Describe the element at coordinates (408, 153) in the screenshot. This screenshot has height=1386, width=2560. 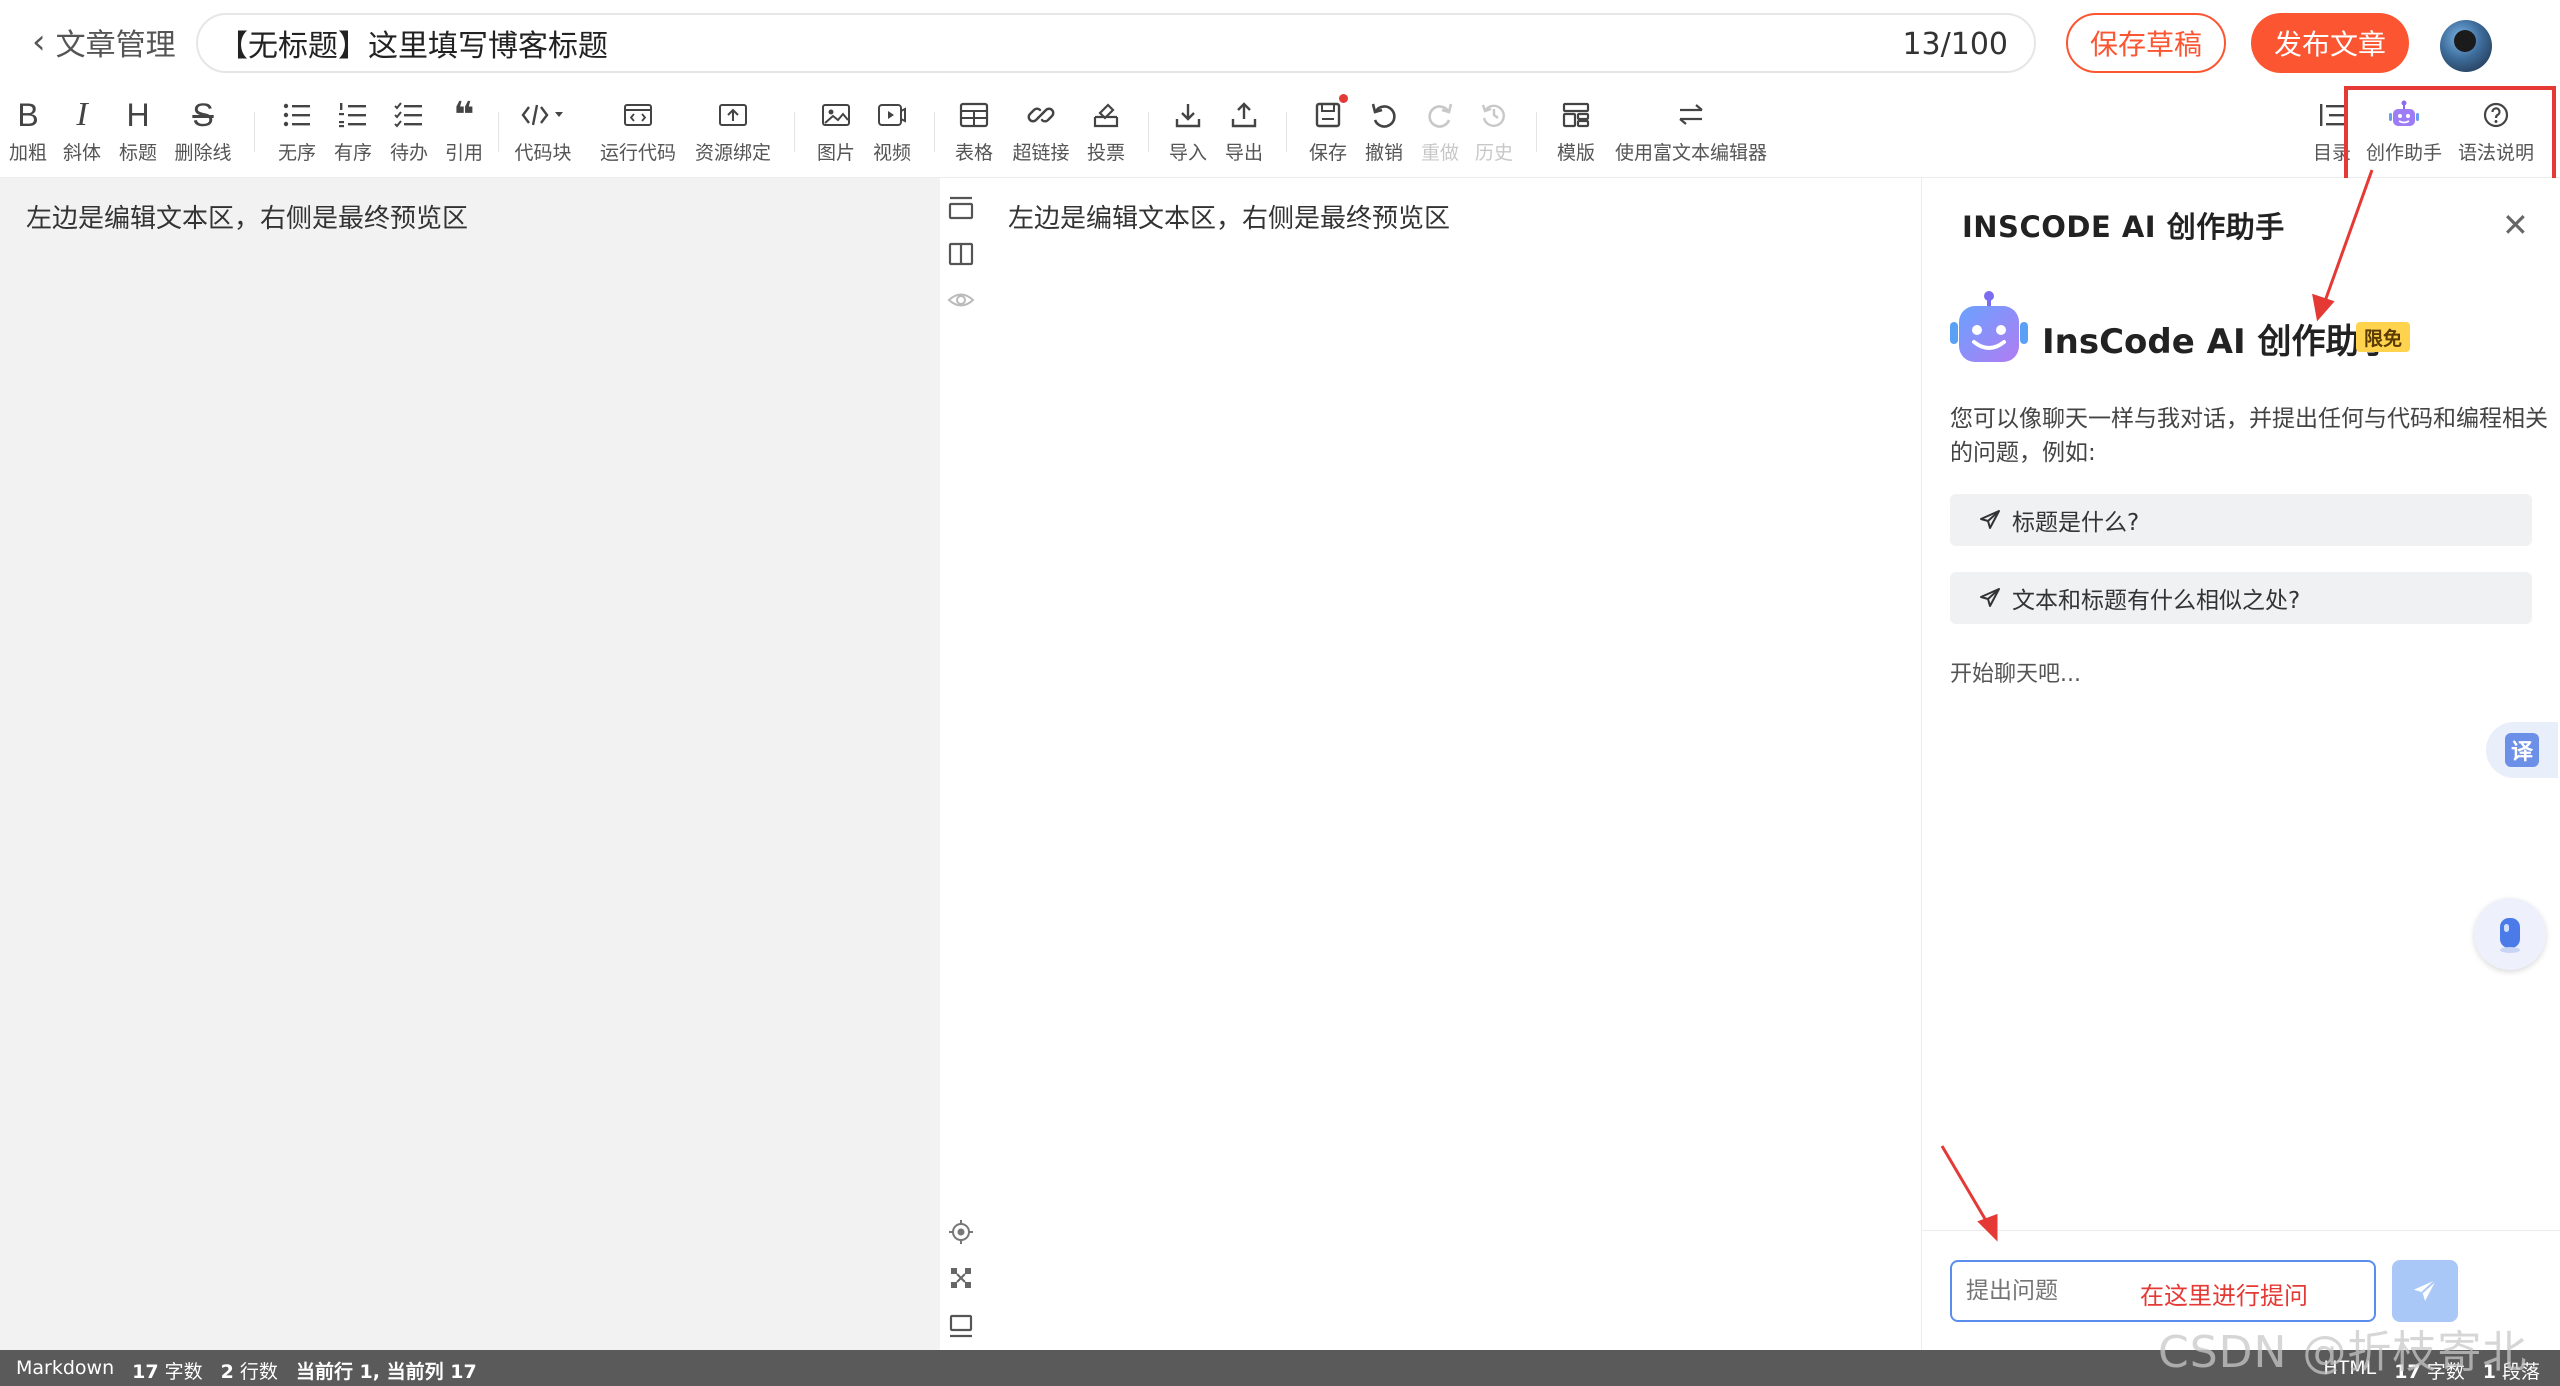
I see `todo-label: 待办` at that location.